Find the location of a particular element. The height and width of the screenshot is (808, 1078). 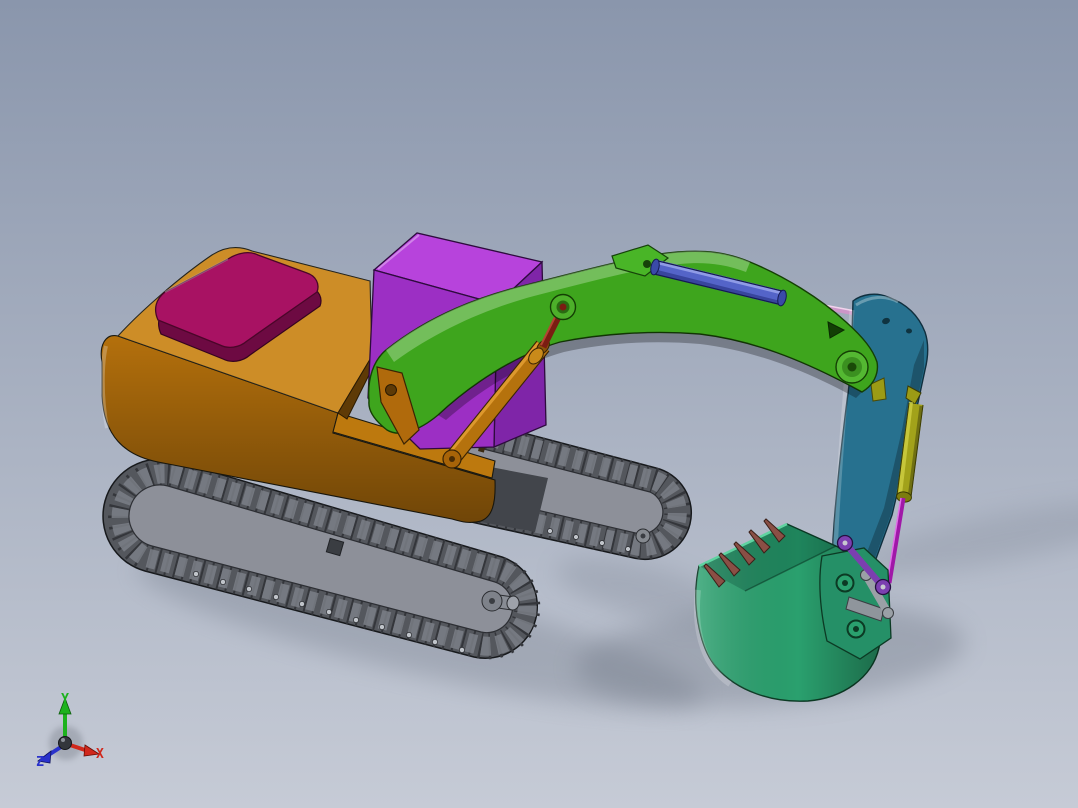

track-frame-hole is located at coordinates (335, 547).